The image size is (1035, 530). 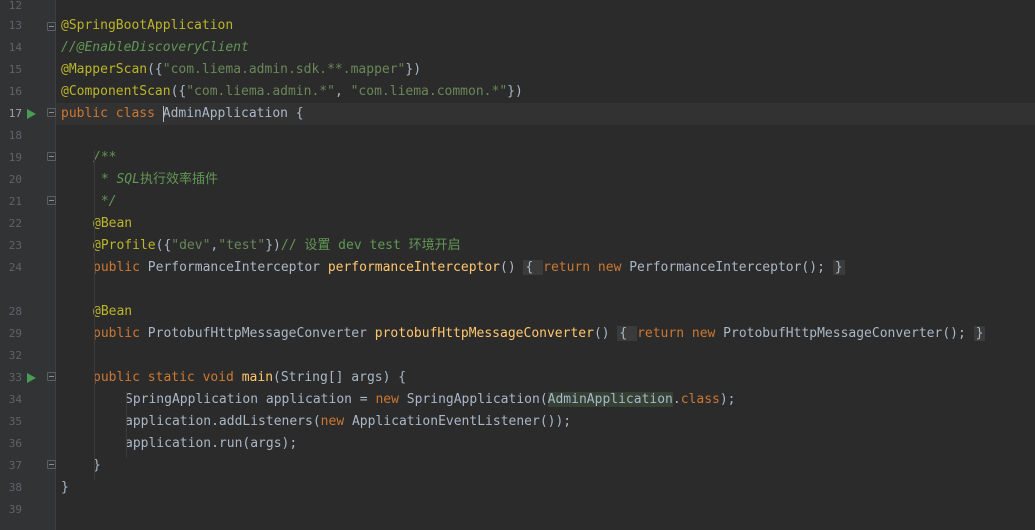 What do you see at coordinates (15, 157) in the screenshot?
I see `line-number-19: 19` at bounding box center [15, 157].